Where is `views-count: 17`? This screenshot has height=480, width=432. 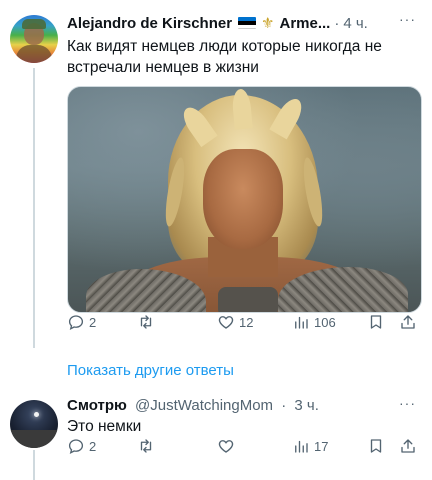 views-count: 17 is located at coordinates (321, 446).